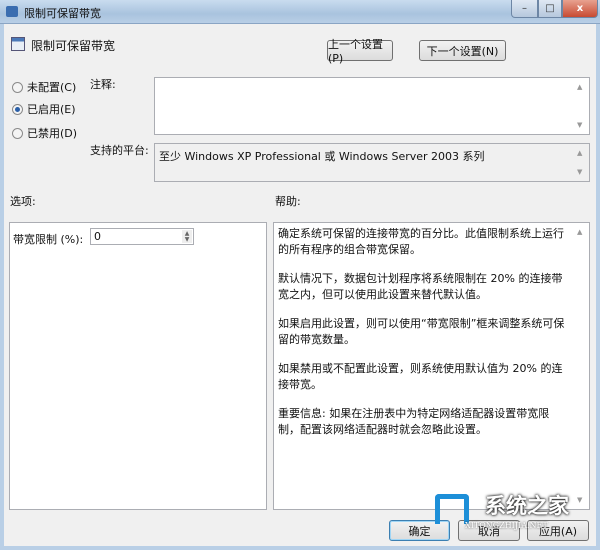  Describe the element at coordinates (550, 9) in the screenshot. I see `maximize-button: □` at that location.